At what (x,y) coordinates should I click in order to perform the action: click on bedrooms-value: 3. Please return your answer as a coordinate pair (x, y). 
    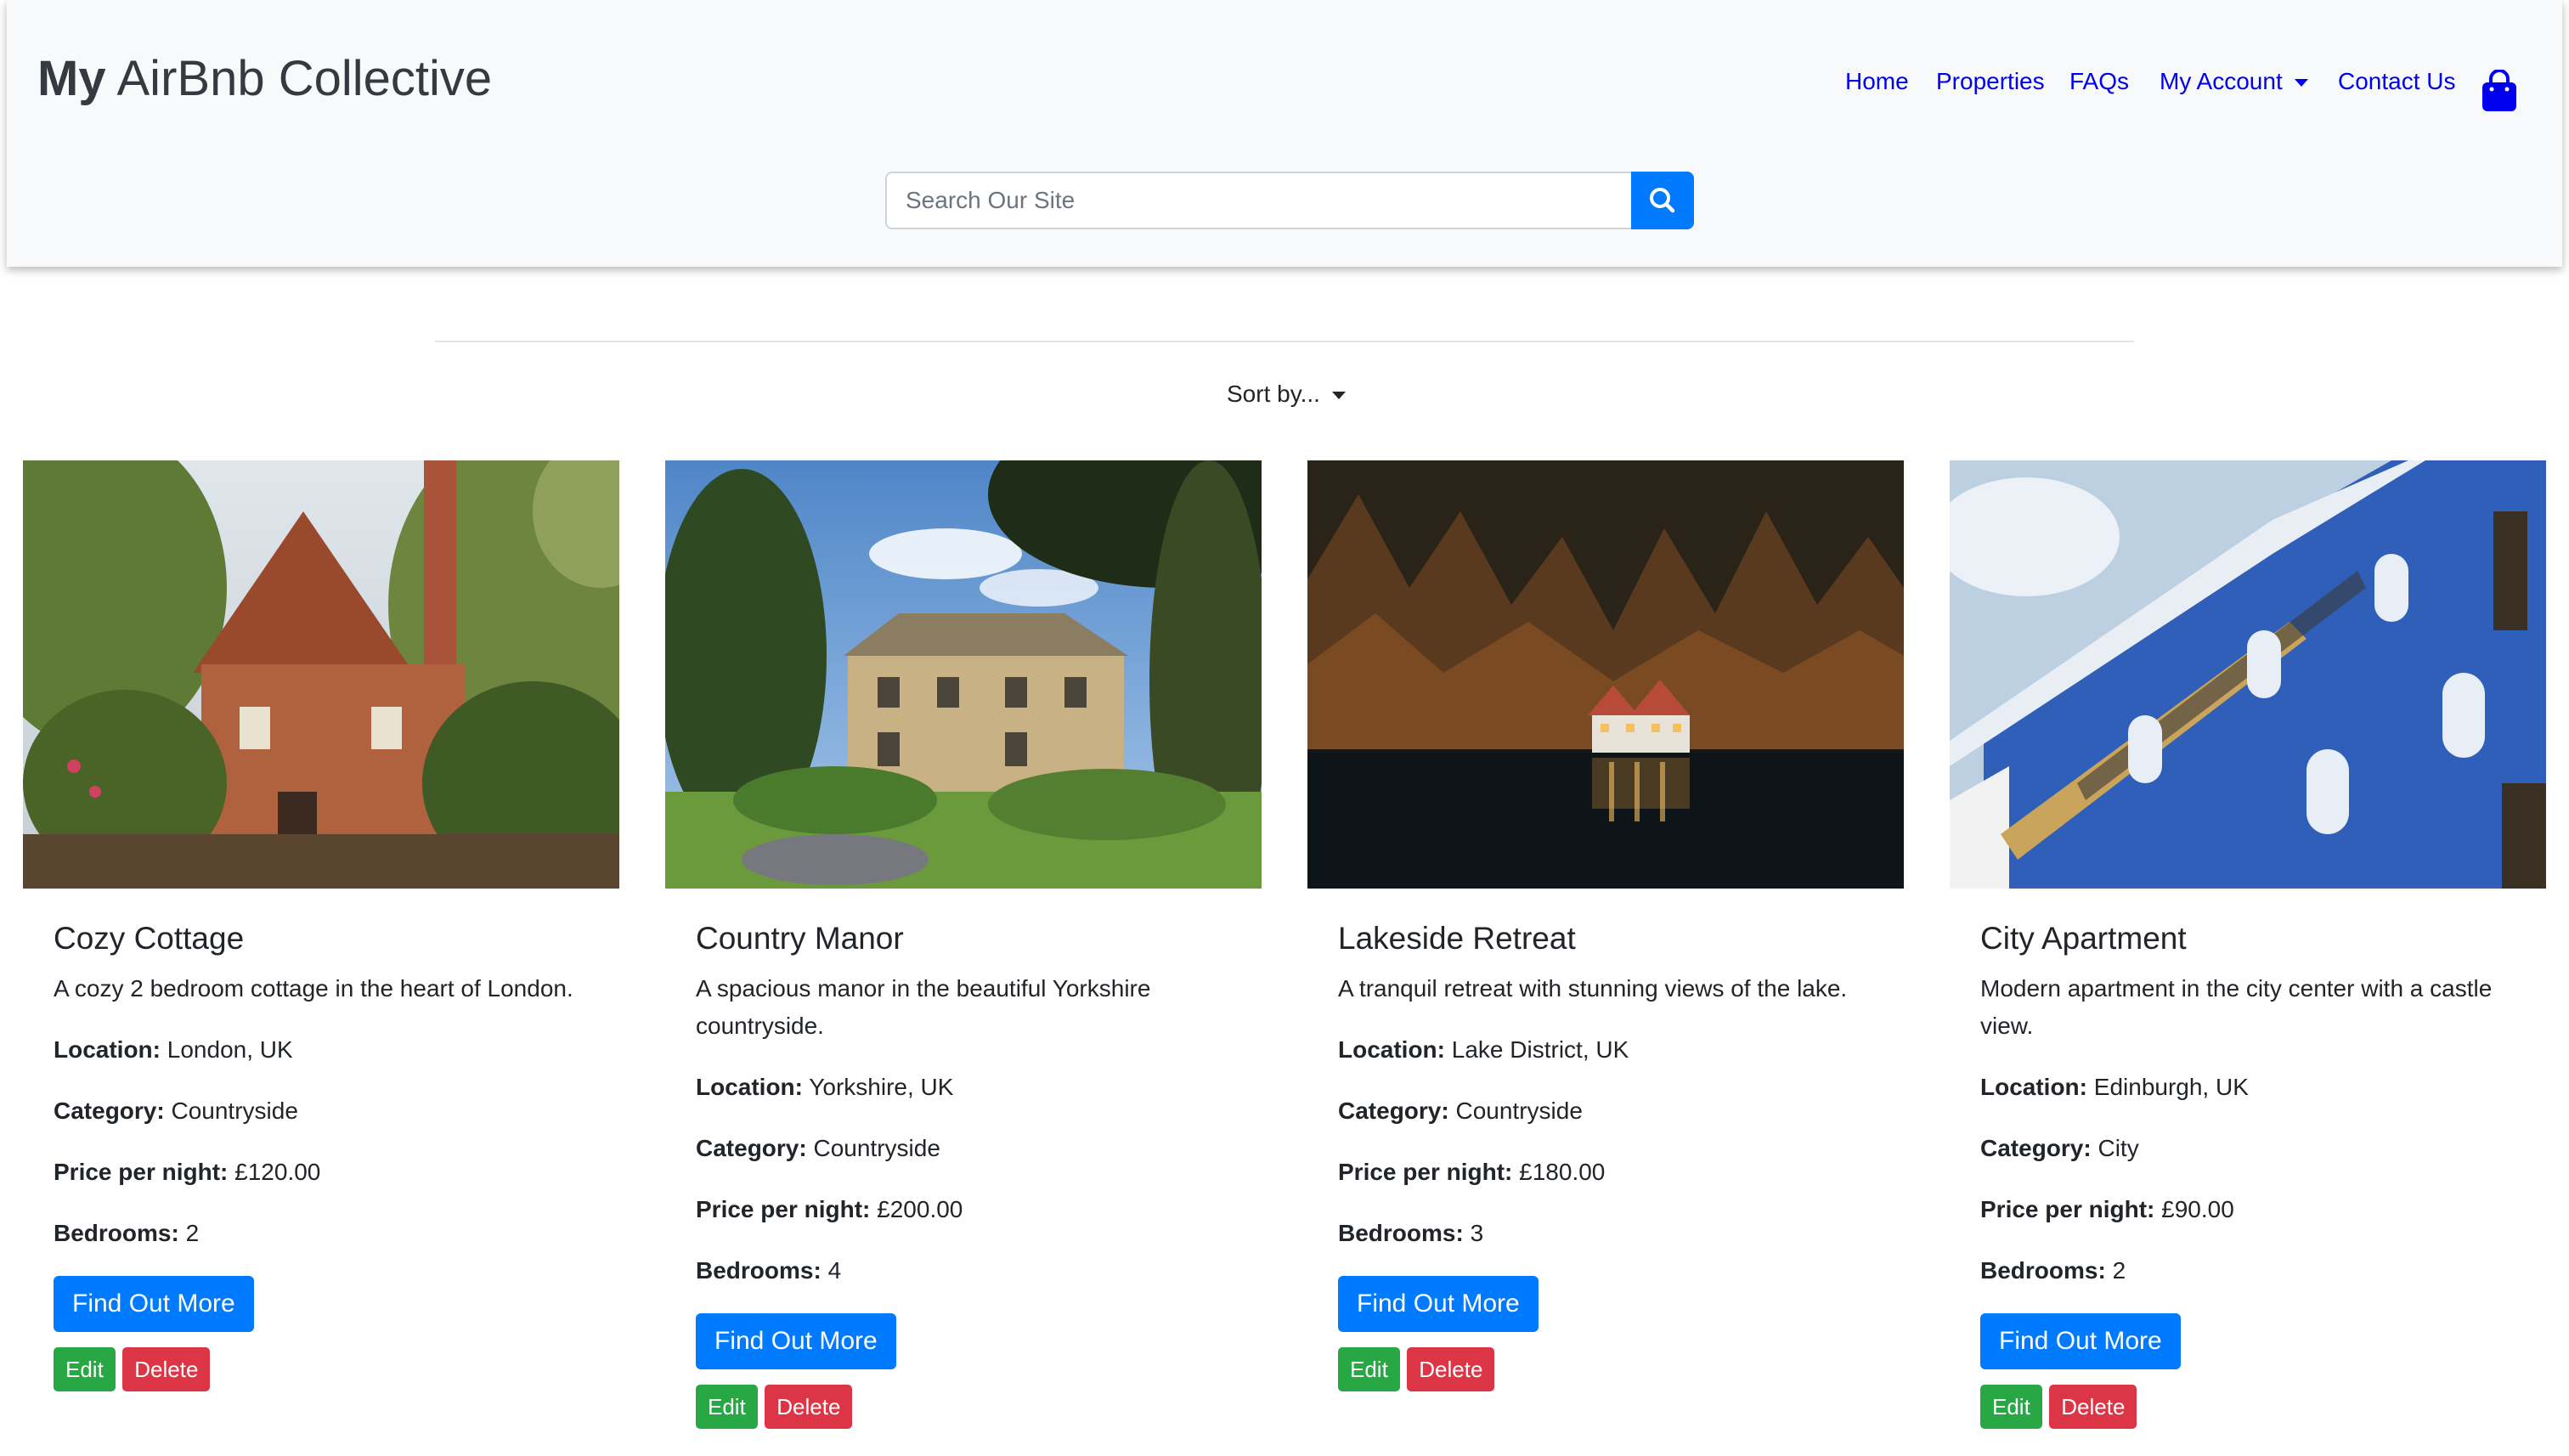
    Looking at the image, I should click on (1477, 1233).